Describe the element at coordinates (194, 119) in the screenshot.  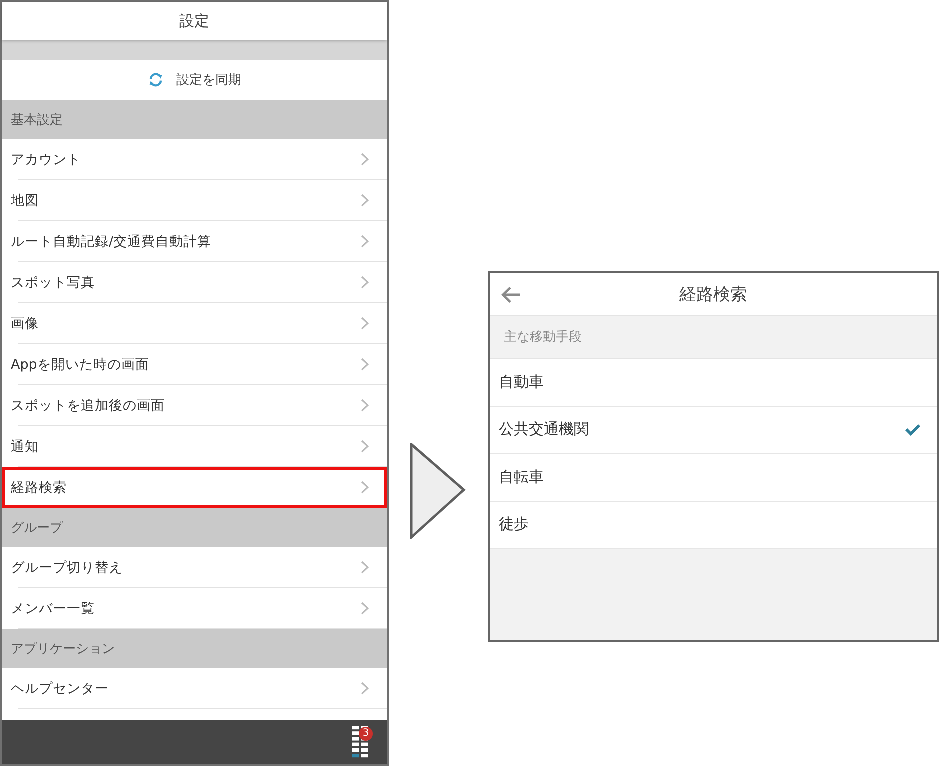
I see `section-header: 基本設定` at that location.